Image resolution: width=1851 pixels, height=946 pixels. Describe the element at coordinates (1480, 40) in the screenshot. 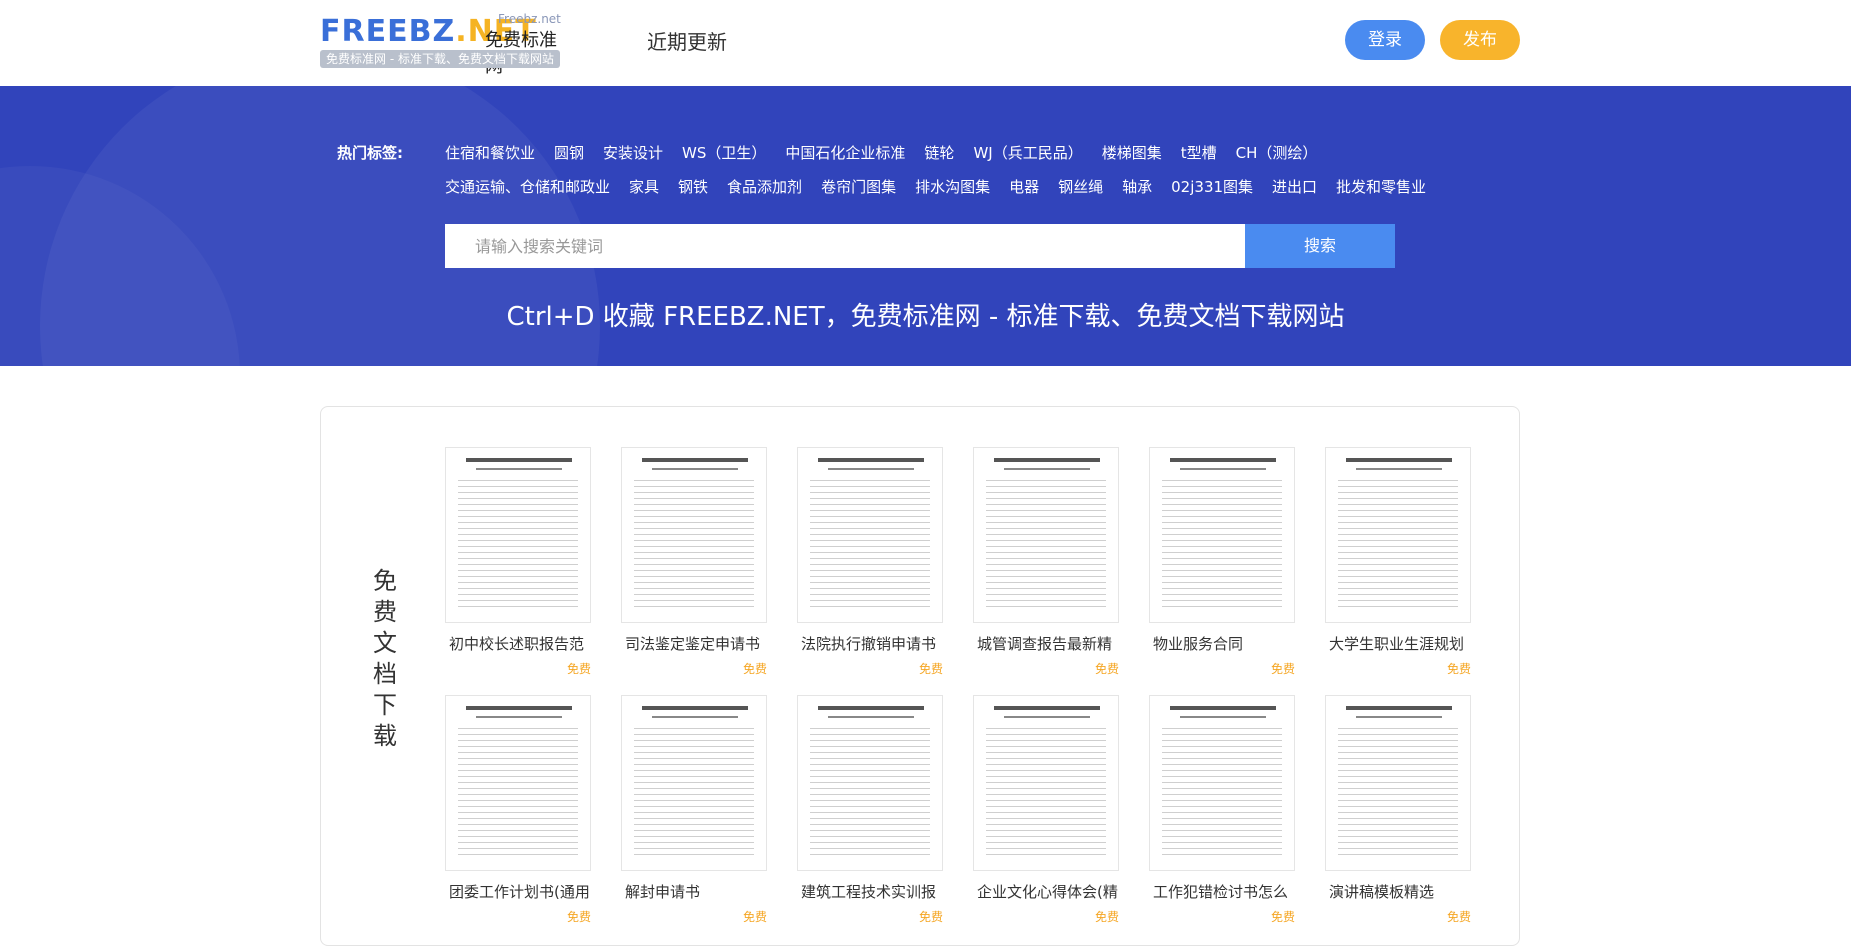

I see `publish-button: 发布` at that location.